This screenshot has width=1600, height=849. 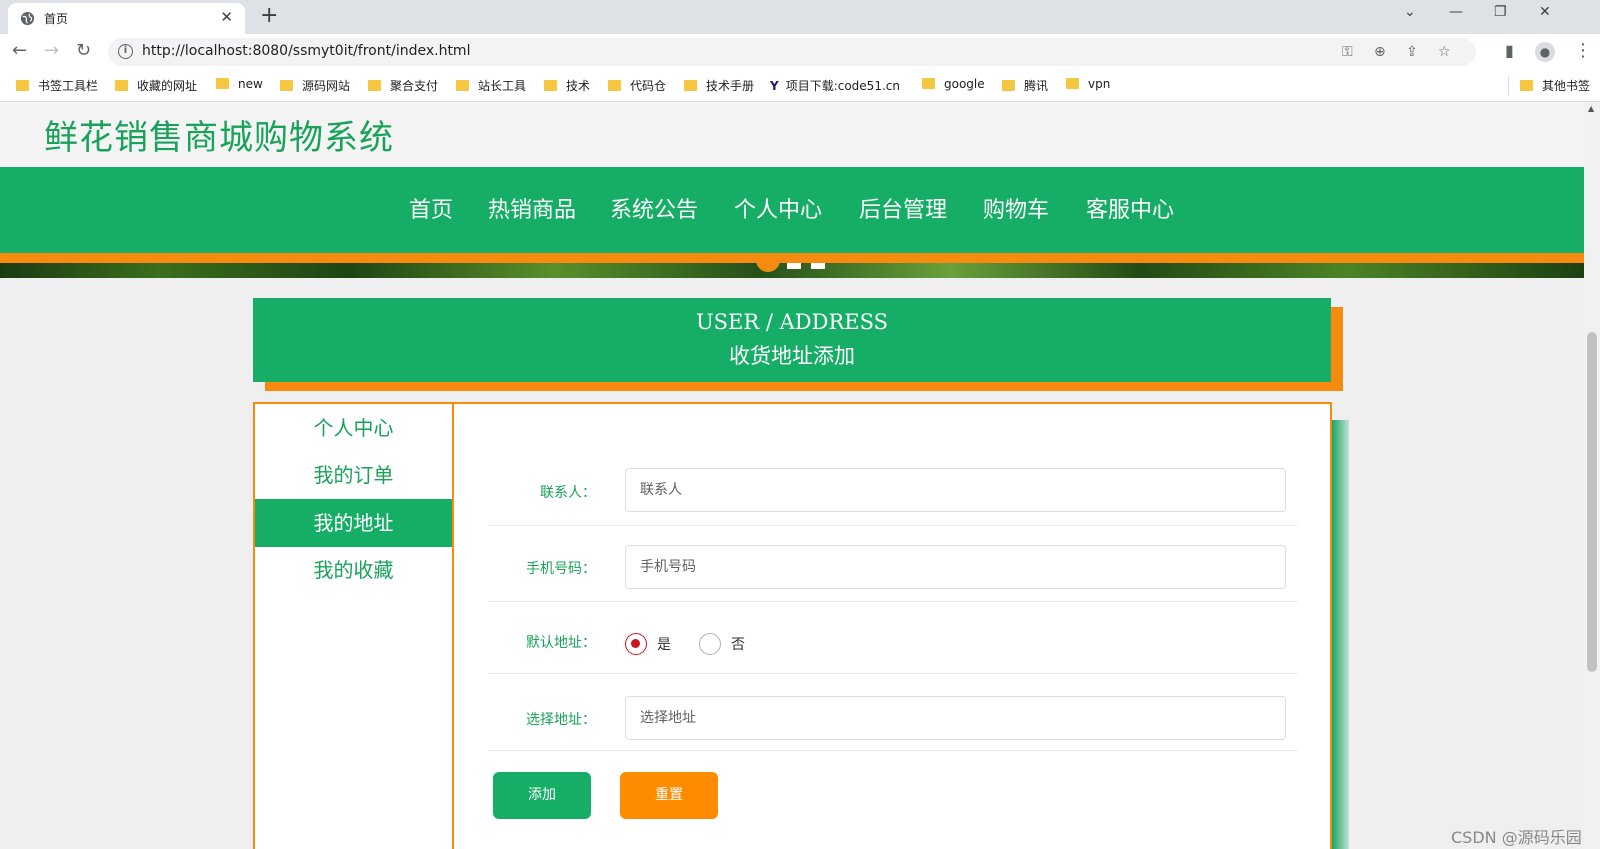 I want to click on main-nav: 首页 热销商品 系统公告 个人中心 后台管理 购物车 客服中心, so click(x=792, y=210).